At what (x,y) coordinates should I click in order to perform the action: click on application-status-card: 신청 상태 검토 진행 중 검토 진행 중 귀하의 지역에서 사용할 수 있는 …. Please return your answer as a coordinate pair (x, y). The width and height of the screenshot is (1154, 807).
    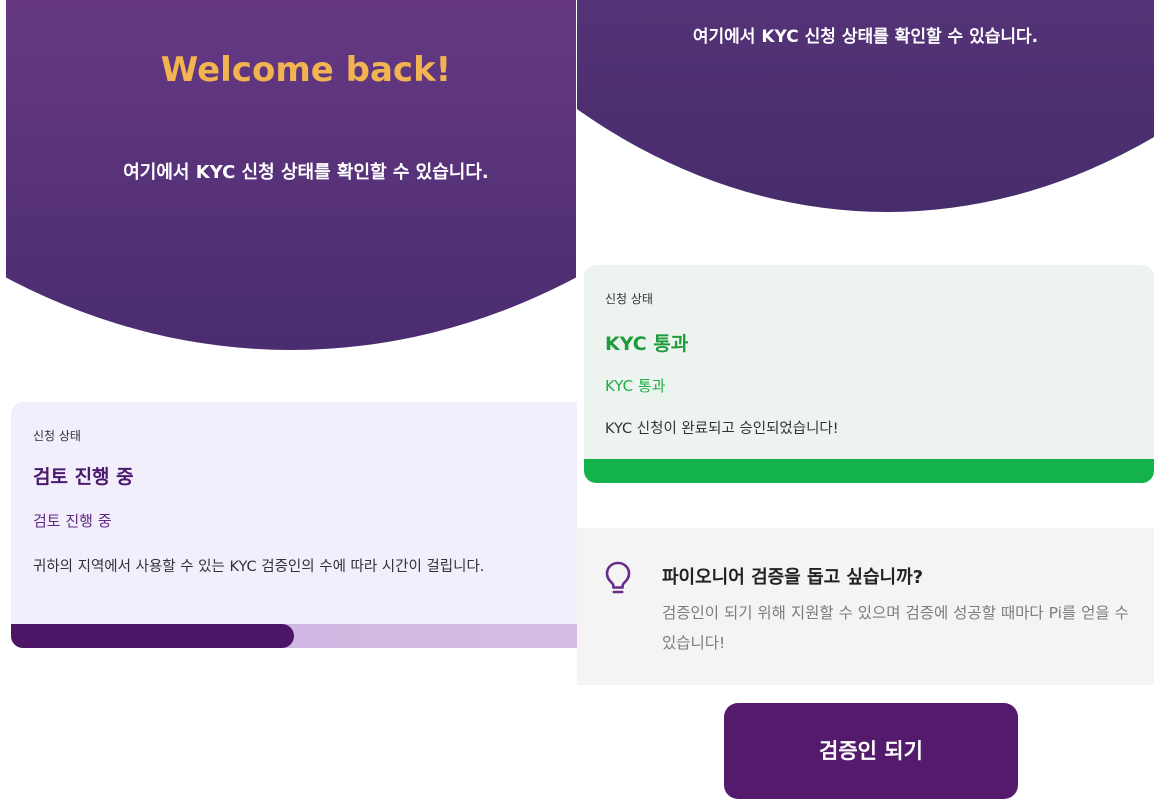
    Looking at the image, I should click on (294, 525).